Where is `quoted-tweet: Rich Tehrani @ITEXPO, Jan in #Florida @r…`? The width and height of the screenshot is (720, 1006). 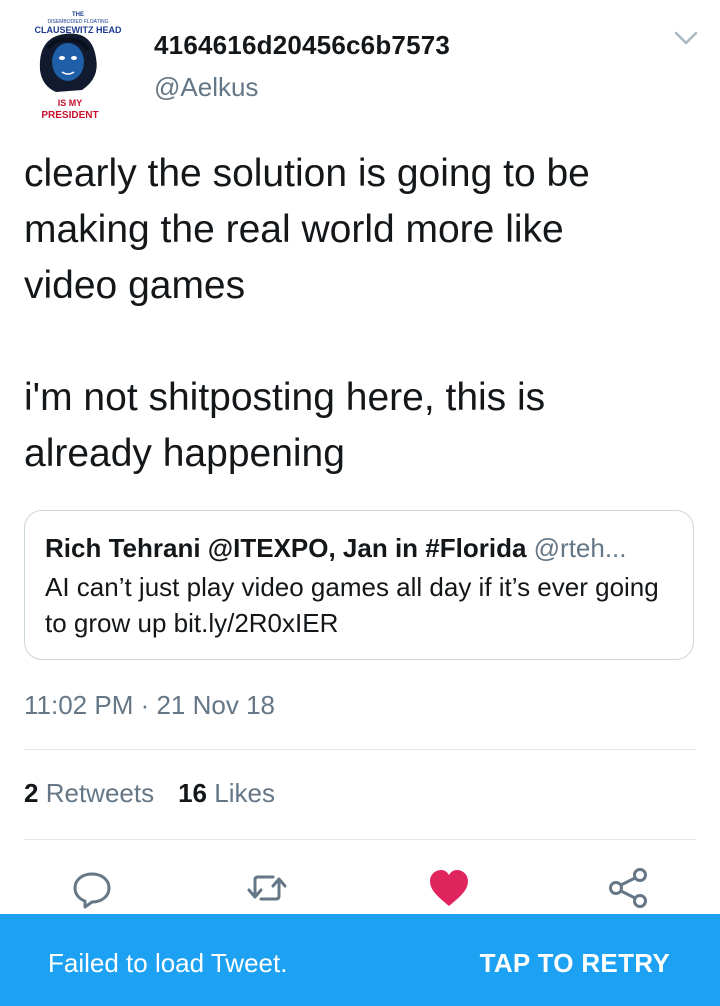
quoted-tweet: Rich Tehrani @ITEXPO, Jan in #Florida @r… is located at coordinates (359, 585).